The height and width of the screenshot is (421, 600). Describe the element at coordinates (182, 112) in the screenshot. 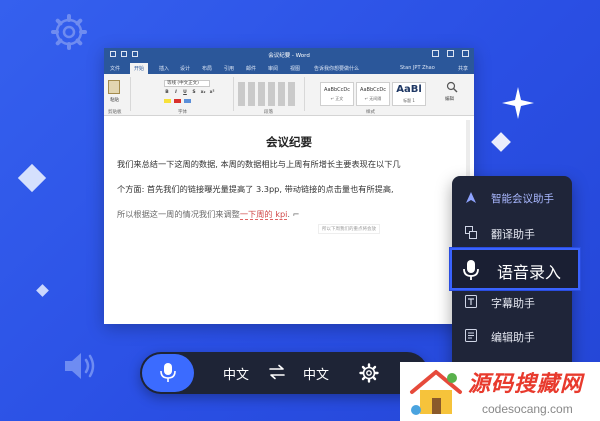

I see `font-group-label: 字体` at that location.